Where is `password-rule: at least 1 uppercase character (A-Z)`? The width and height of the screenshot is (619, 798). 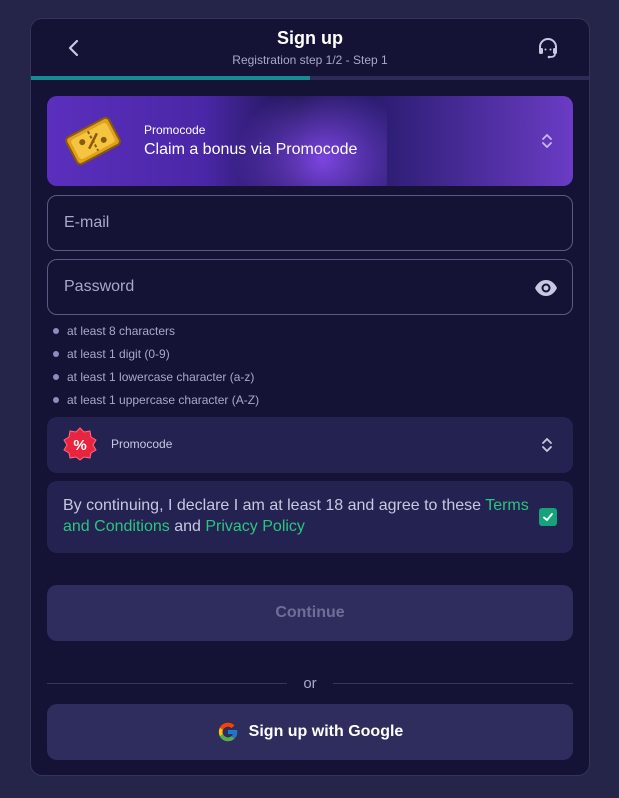 password-rule: at least 1 uppercase character (A-Z) is located at coordinates (155, 401).